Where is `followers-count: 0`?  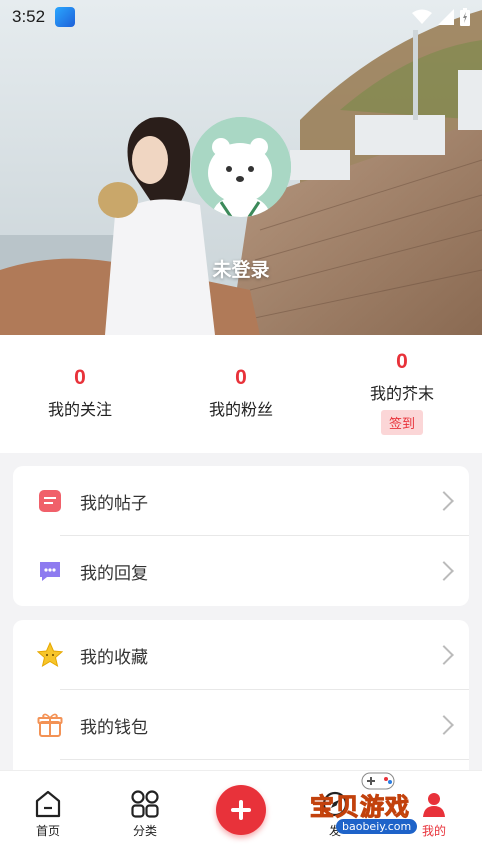
followers-count: 0 is located at coordinates (241, 377).